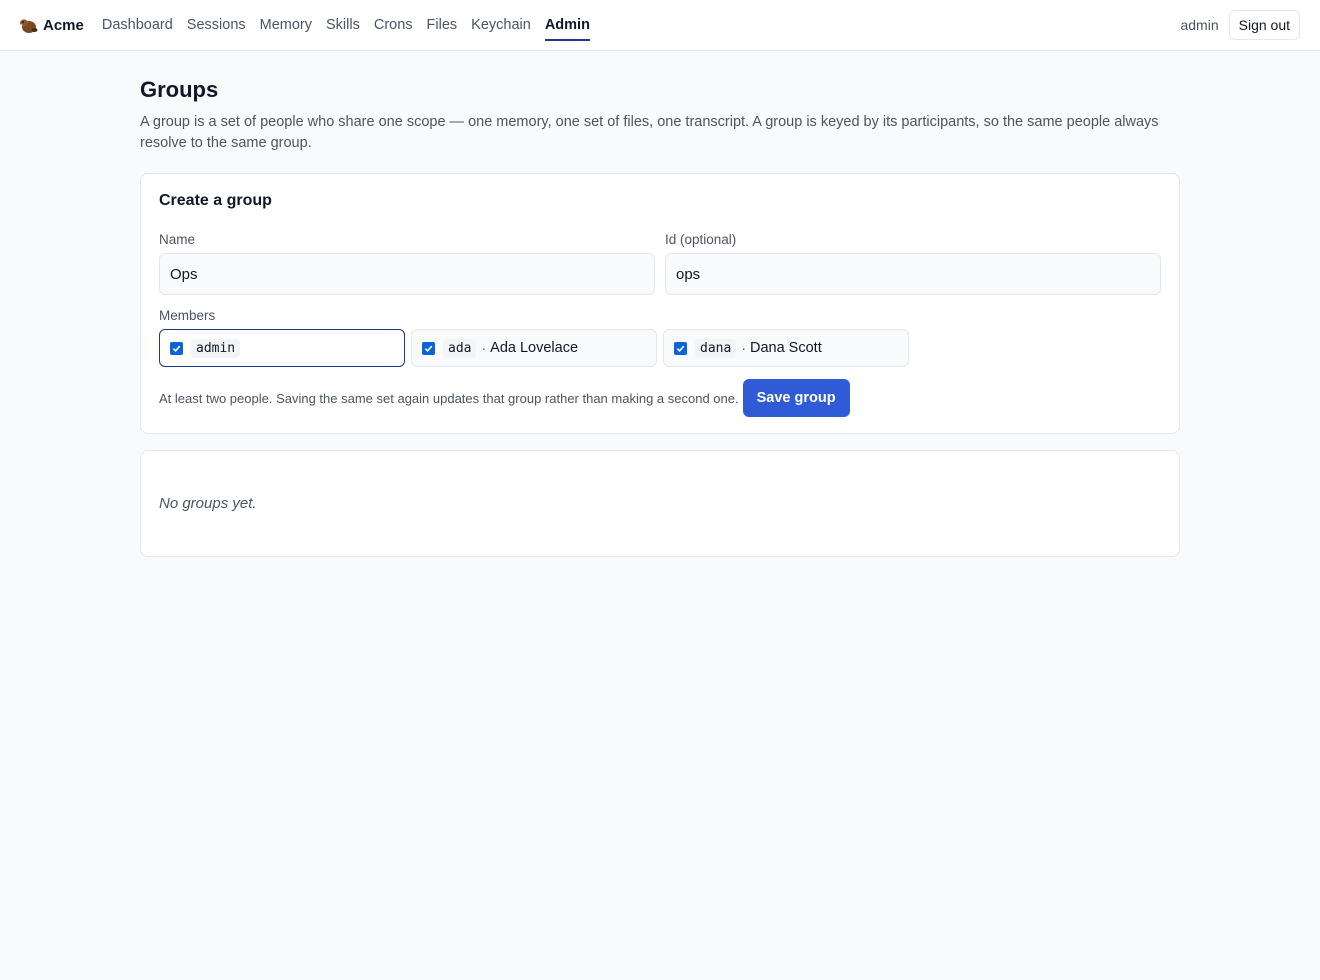 The width and height of the screenshot is (1320, 980). What do you see at coordinates (63, 25) in the screenshot?
I see `brand-name: Acme` at bounding box center [63, 25].